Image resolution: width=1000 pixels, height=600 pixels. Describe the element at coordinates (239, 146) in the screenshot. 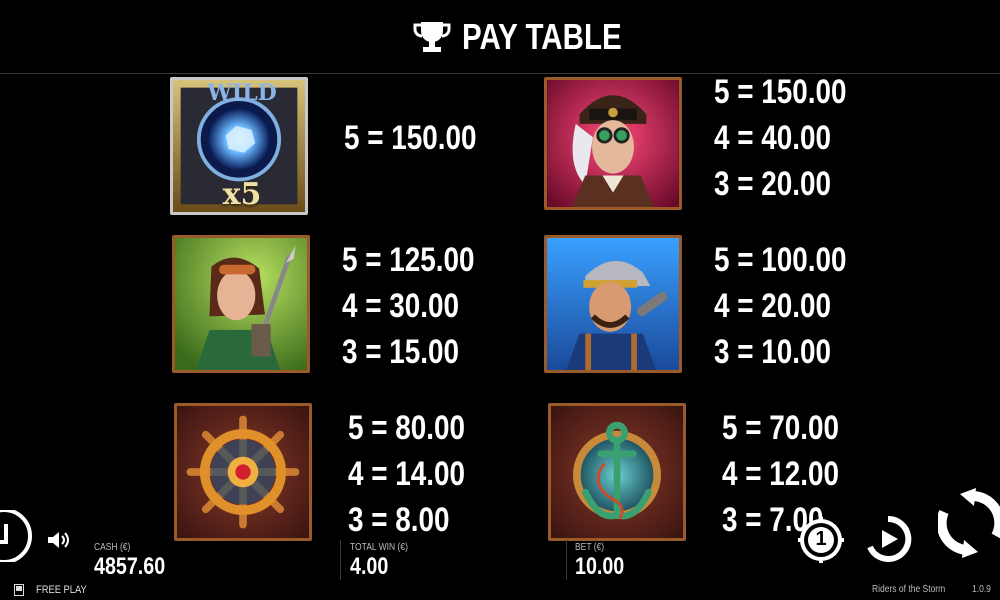

I see `wild-symbol: WILD x5` at that location.